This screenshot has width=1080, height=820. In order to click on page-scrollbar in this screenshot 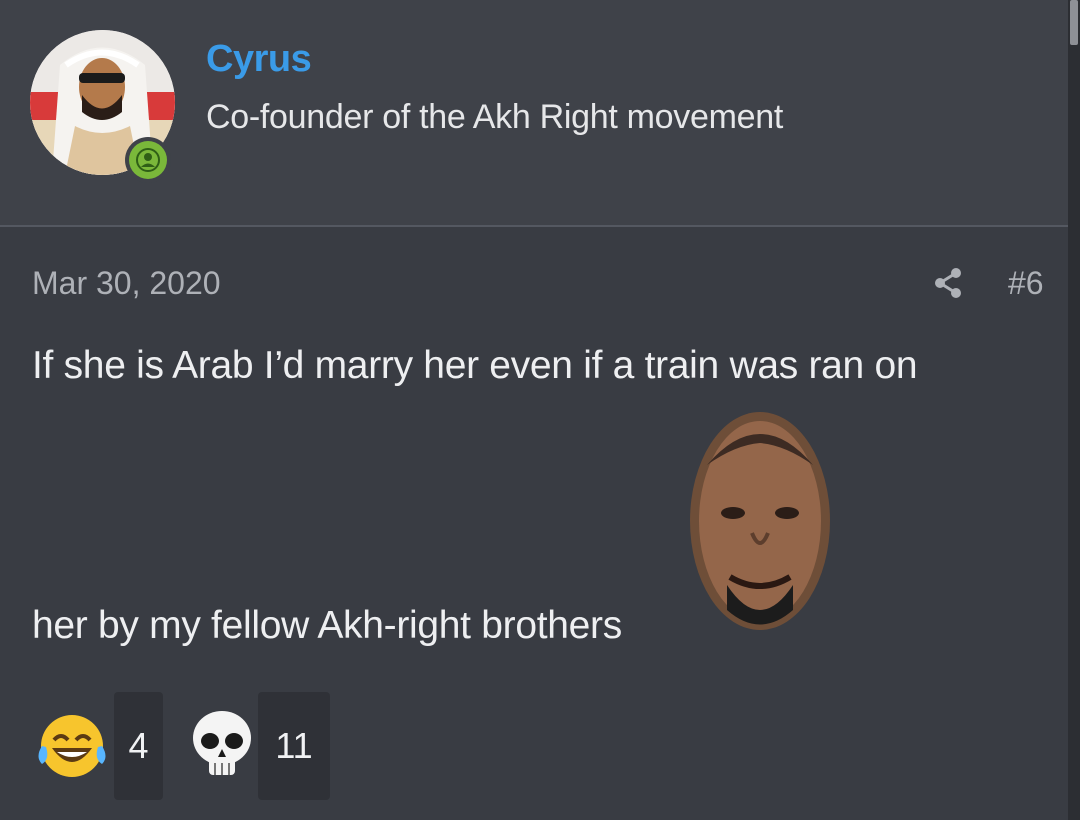, I will do `click(1074, 410)`.